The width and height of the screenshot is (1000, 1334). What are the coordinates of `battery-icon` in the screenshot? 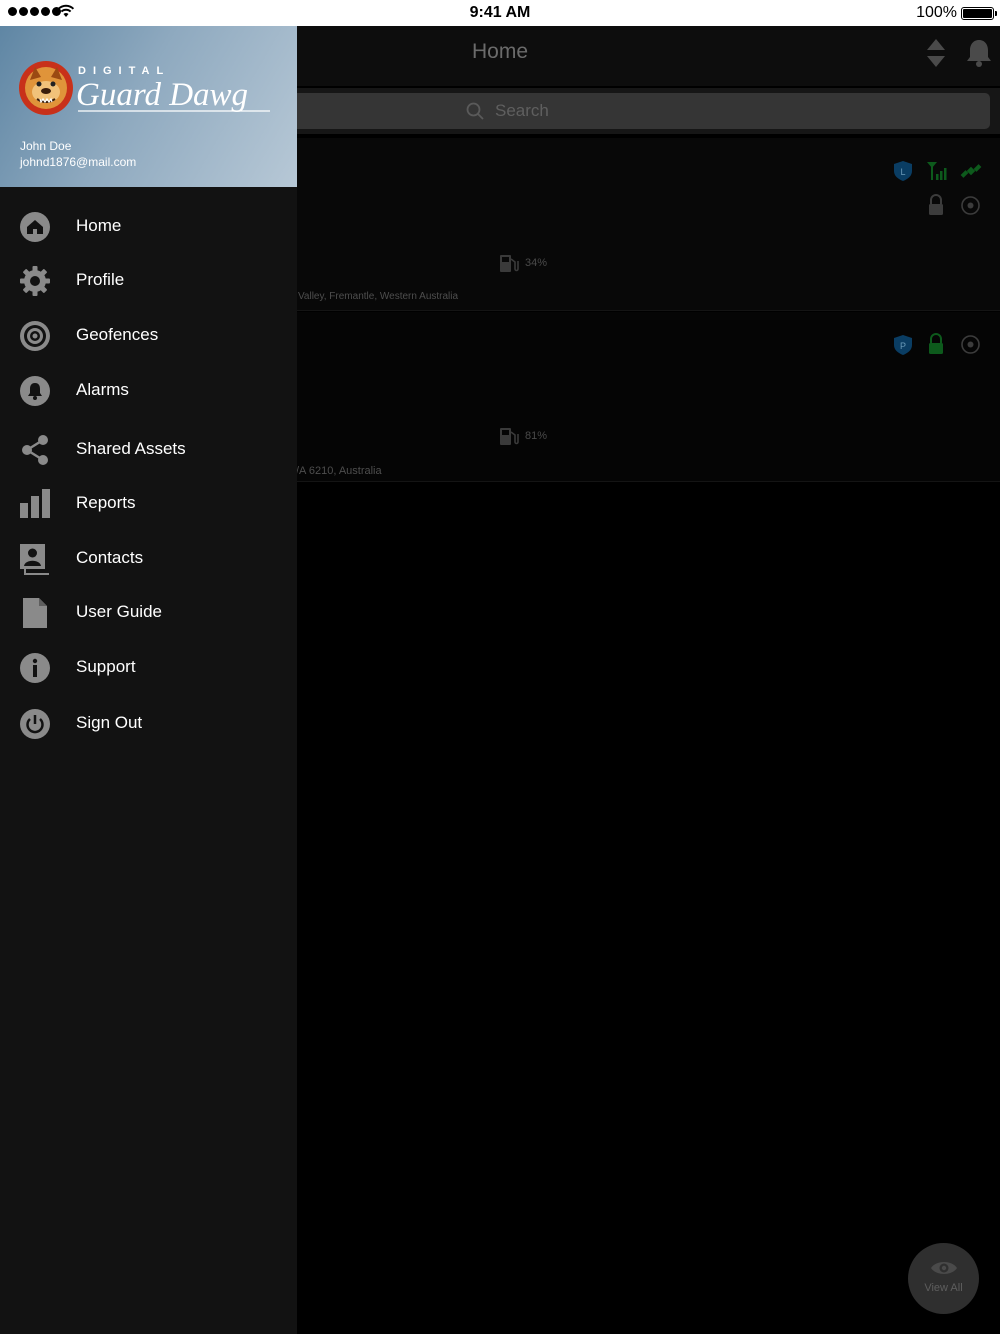 It's located at (979, 13).